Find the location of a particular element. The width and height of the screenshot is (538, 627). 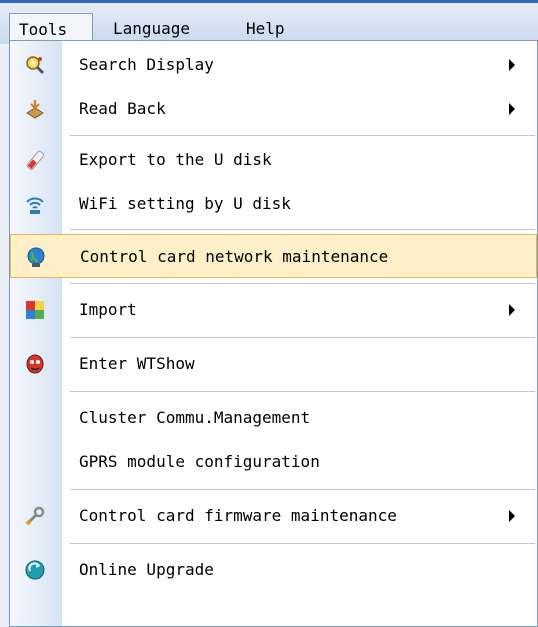

menu-item-label: Control card network maintenance is located at coordinates (234, 256).